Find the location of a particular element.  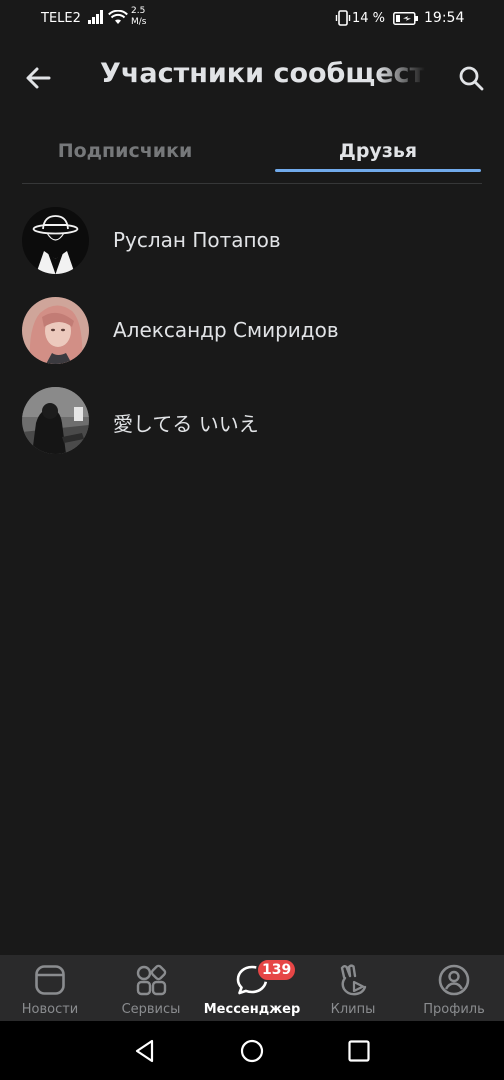

system-navigation-bar is located at coordinates (252, 1050).